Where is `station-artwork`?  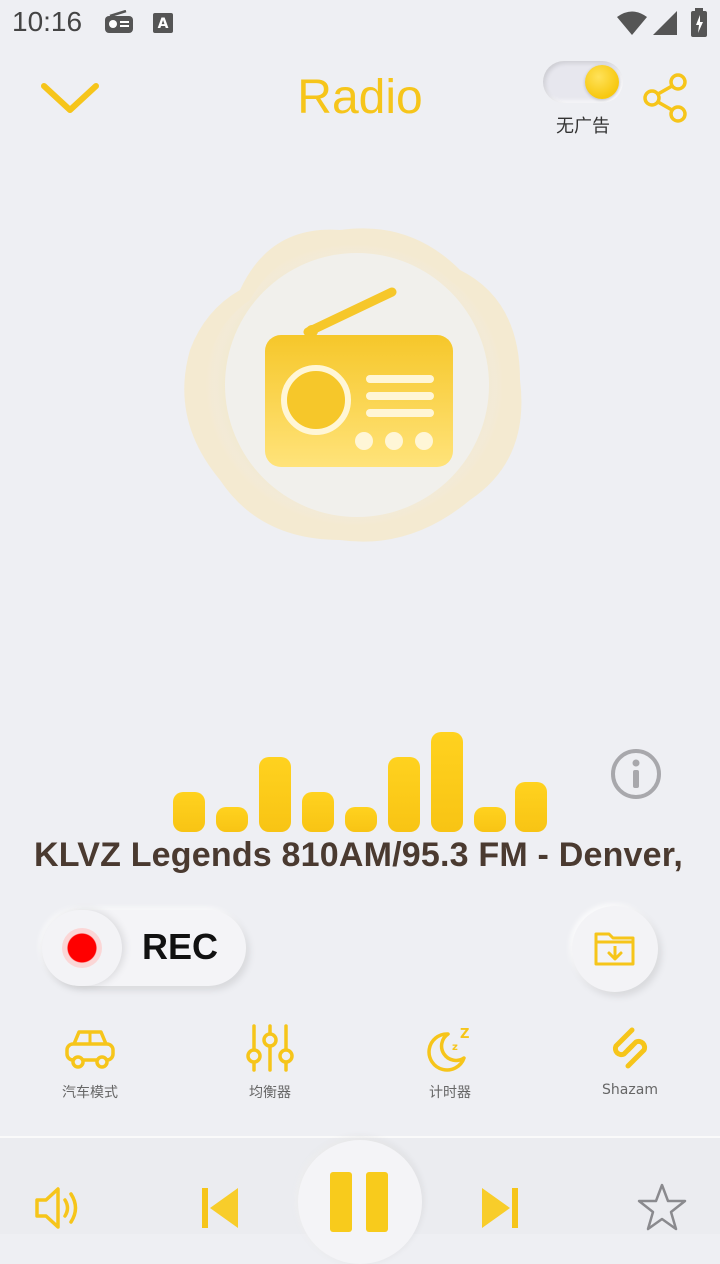
station-artwork is located at coordinates (353, 385).